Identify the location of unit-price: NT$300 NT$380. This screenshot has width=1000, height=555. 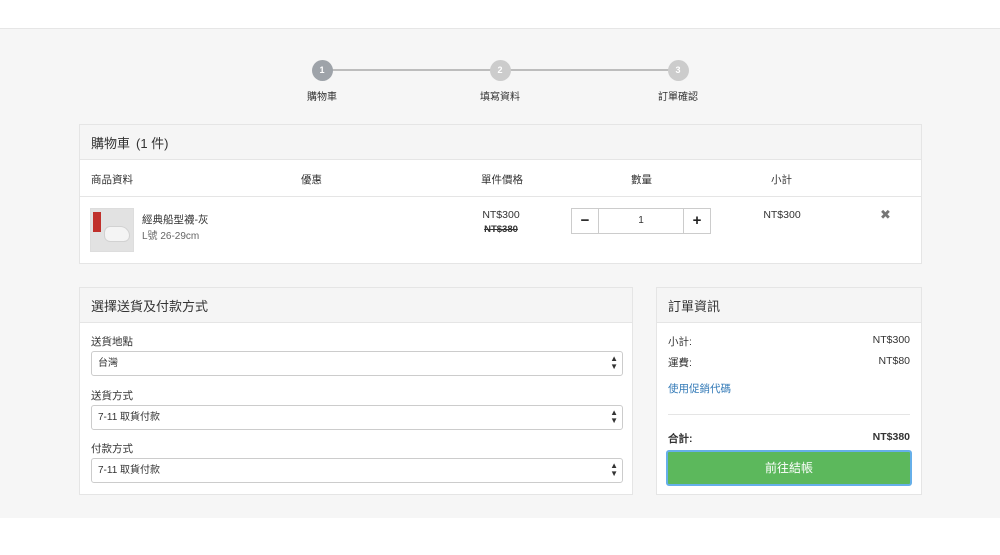
(501, 222).